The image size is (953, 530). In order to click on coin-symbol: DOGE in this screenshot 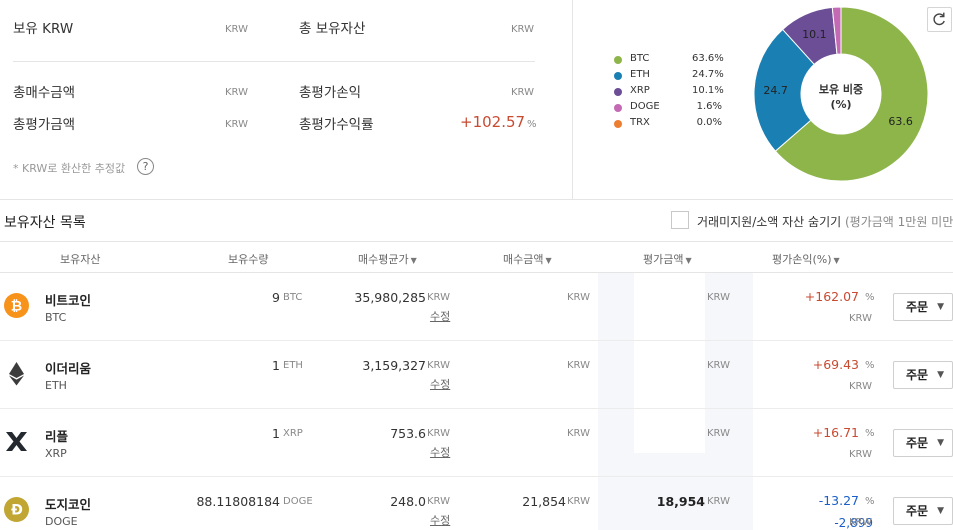, I will do `click(61, 521)`.